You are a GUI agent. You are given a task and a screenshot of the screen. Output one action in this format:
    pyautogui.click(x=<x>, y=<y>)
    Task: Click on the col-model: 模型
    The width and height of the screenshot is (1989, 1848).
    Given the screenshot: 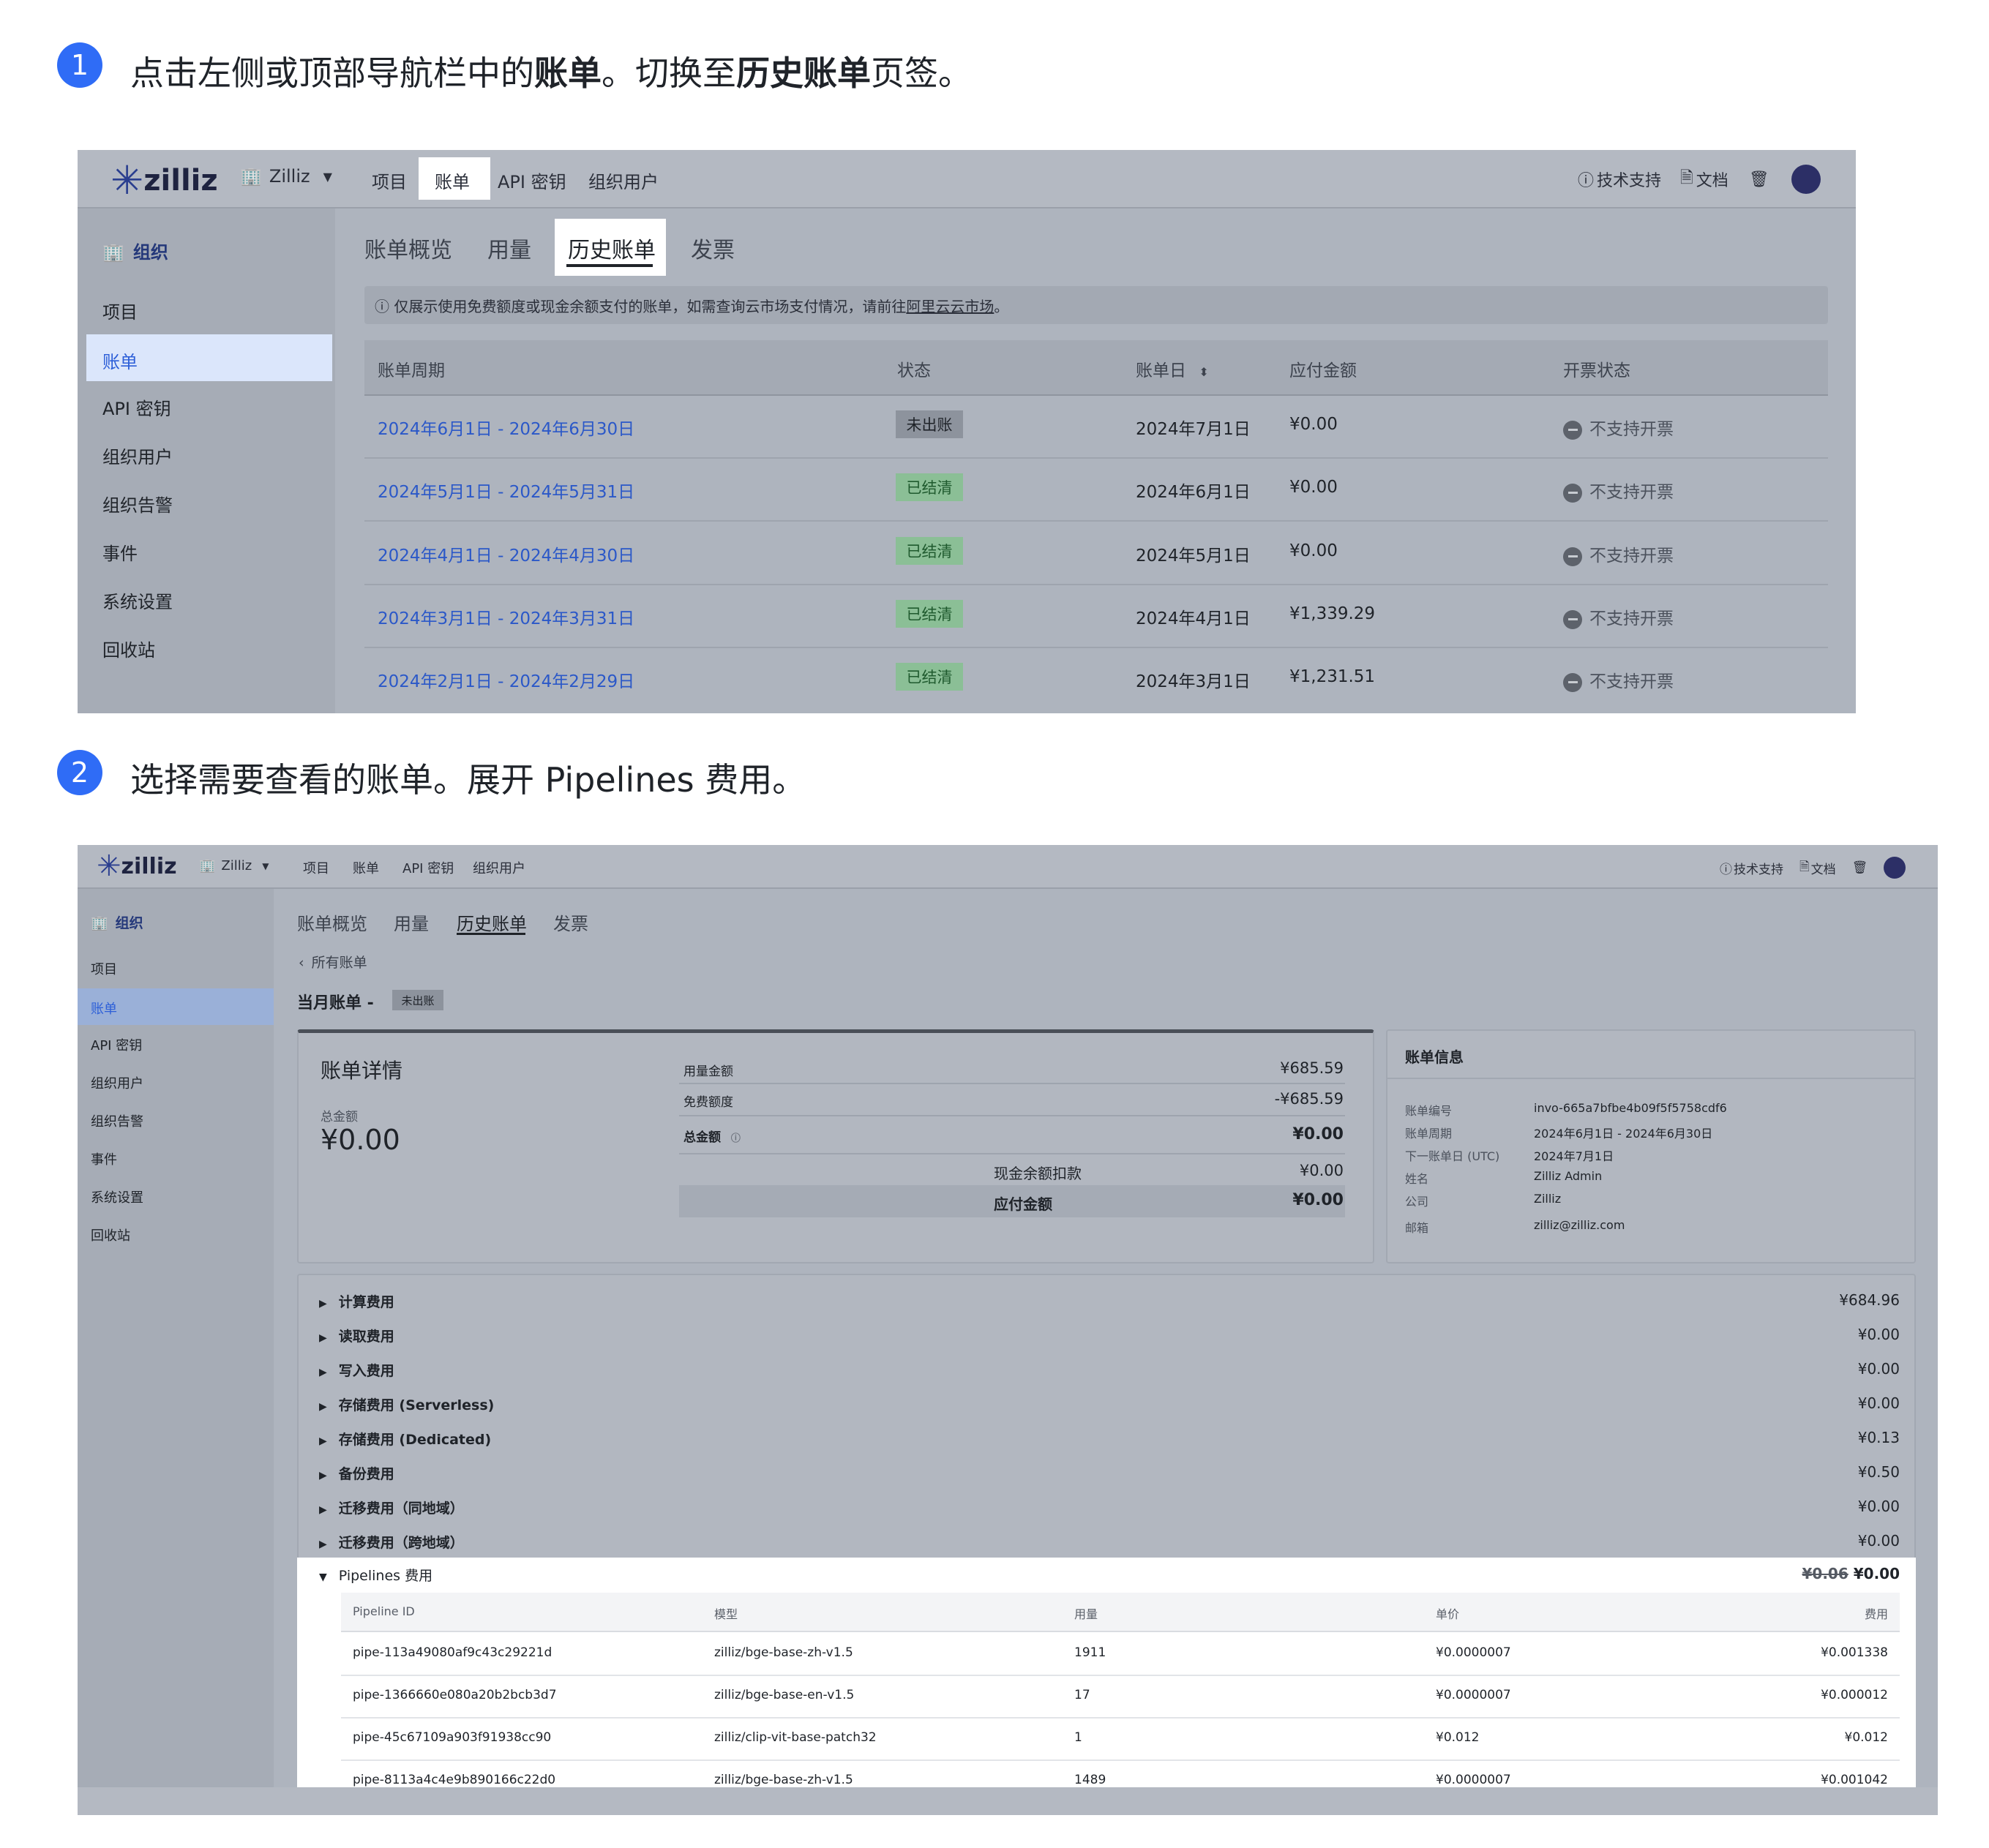 What is the action you would take?
    pyautogui.click(x=726, y=1614)
    